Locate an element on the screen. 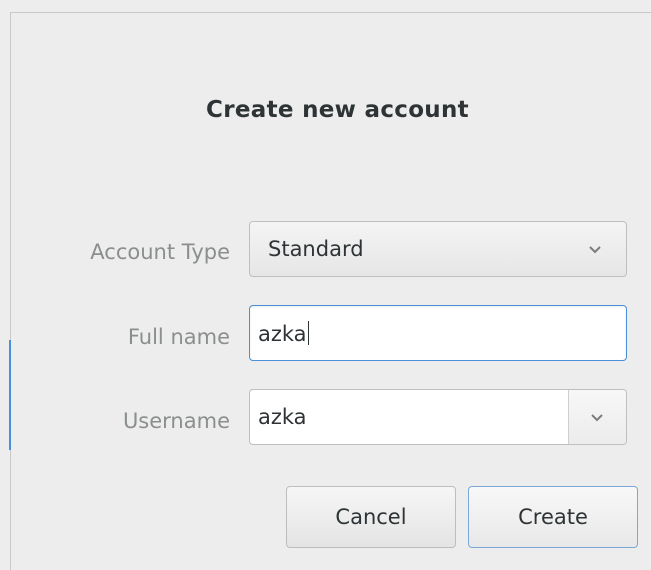 This screenshot has height=570, width=651. cancel-button: Cancel is located at coordinates (371, 517).